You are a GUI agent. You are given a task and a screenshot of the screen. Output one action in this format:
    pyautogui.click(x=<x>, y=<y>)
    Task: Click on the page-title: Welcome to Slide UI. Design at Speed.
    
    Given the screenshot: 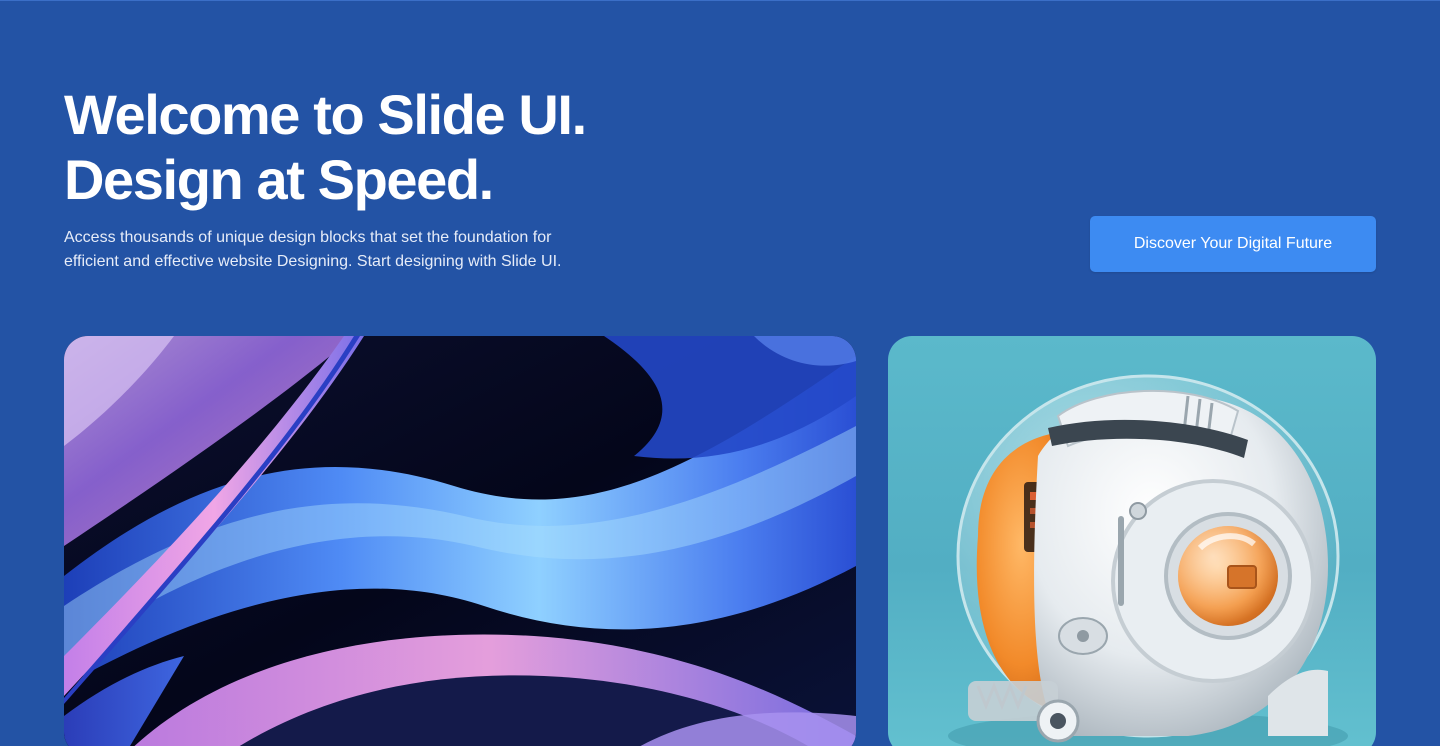 What is the action you would take?
    pyautogui.click(x=325, y=147)
    